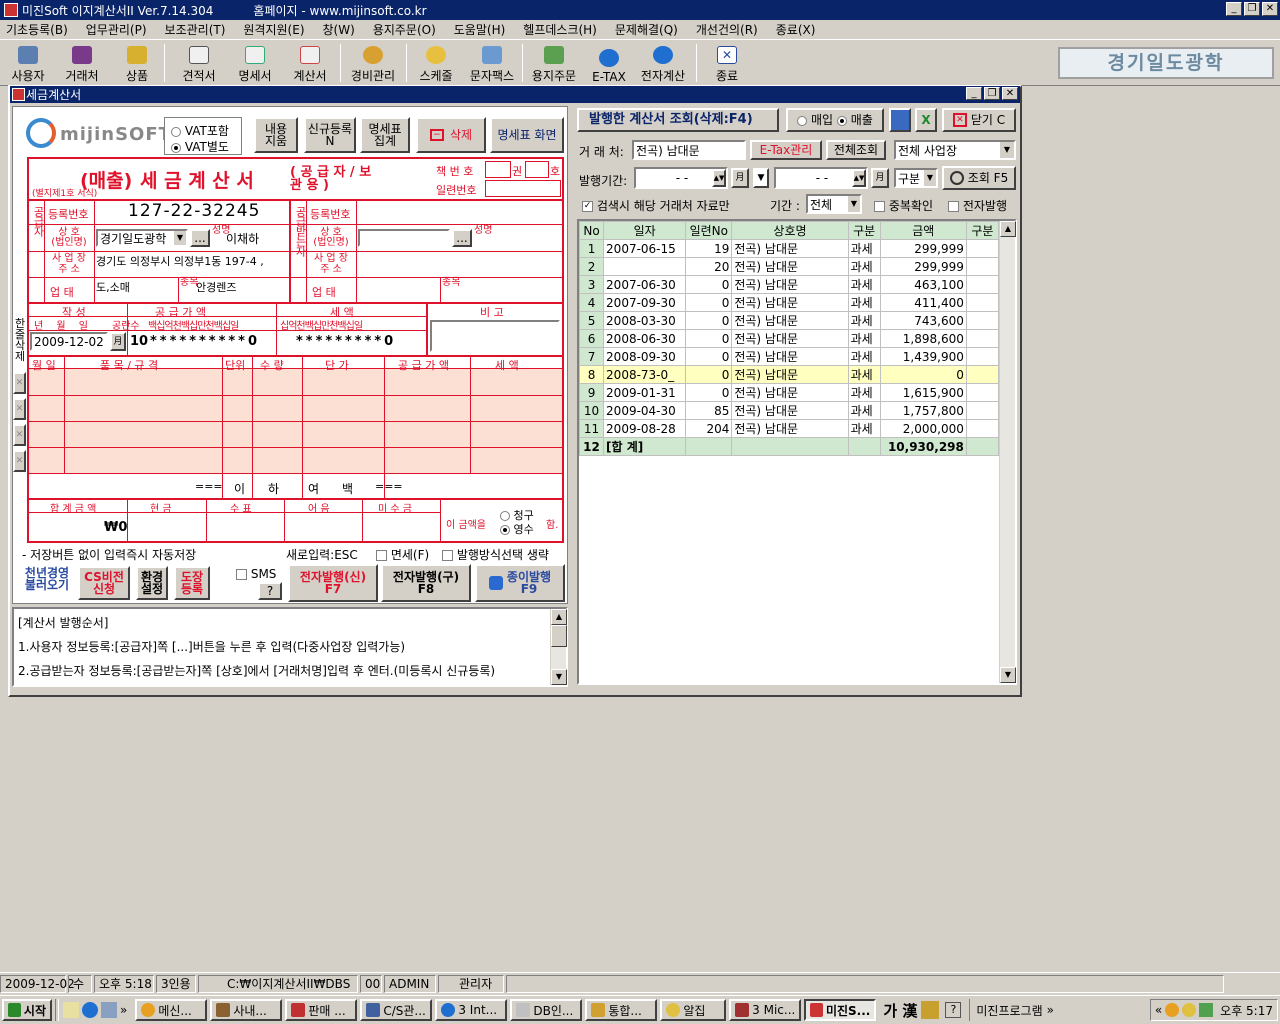 The image size is (1280, 1024). I want to click on menu-help: 도움말(H), so click(480, 29).